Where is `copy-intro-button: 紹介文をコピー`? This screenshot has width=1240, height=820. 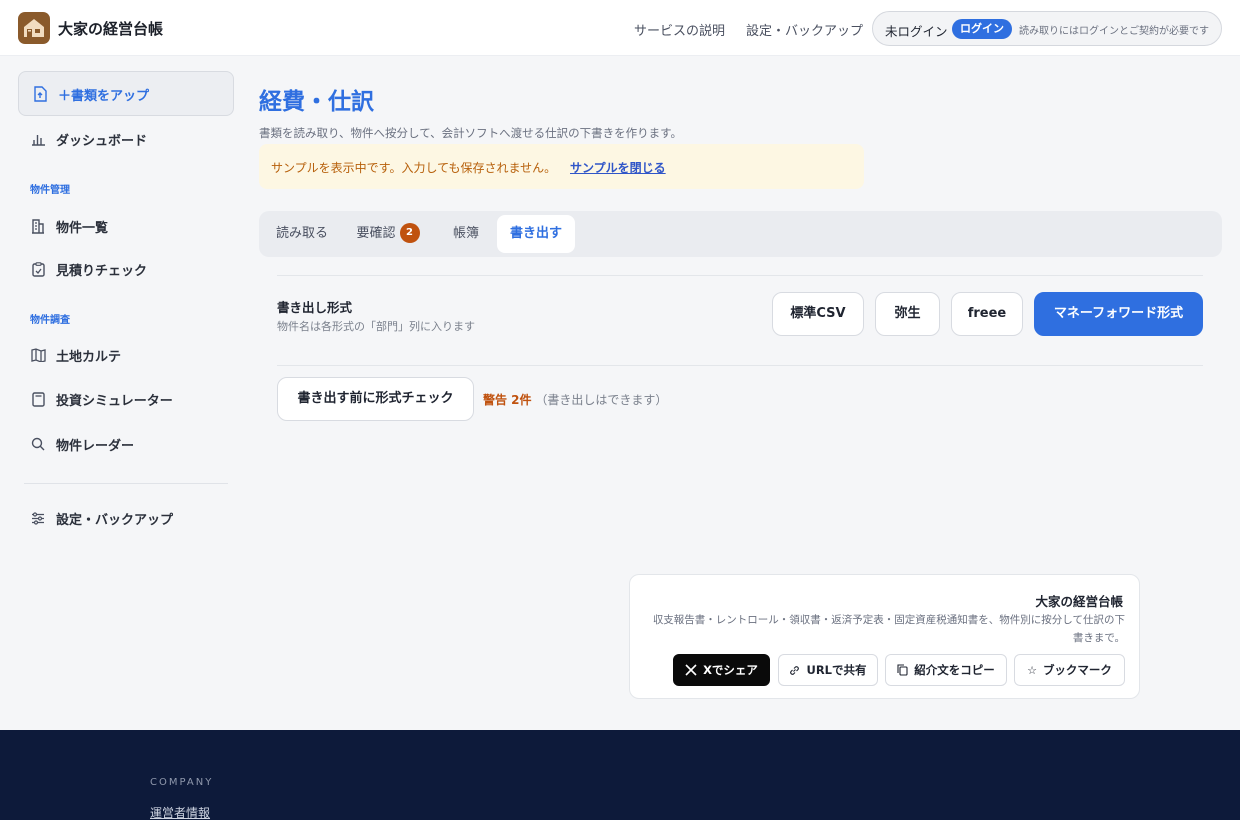 copy-intro-button: 紹介文をコピー is located at coordinates (946, 670).